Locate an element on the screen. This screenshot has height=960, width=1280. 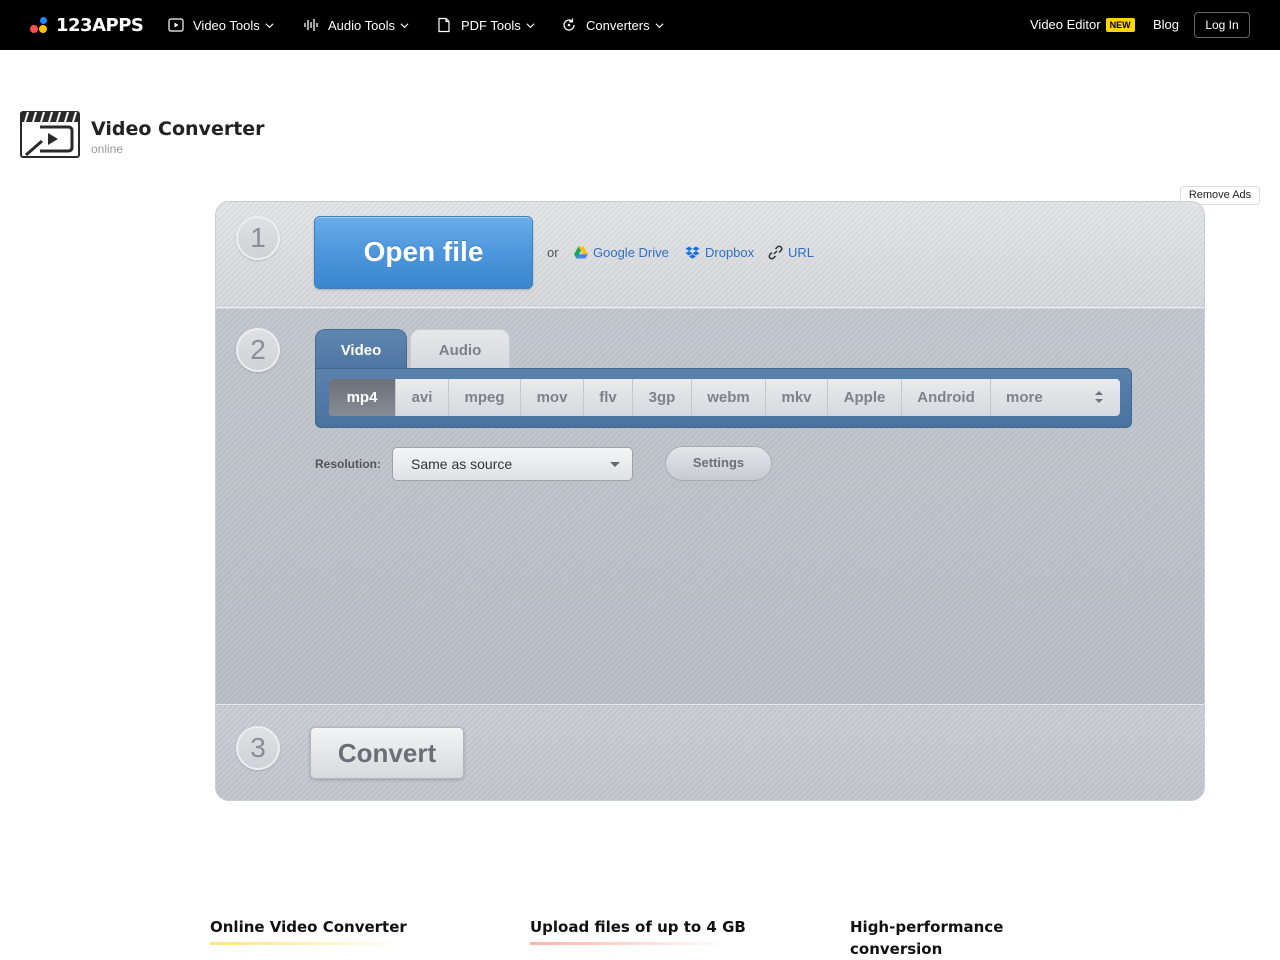
caret-down-icon is located at coordinates (615, 464).